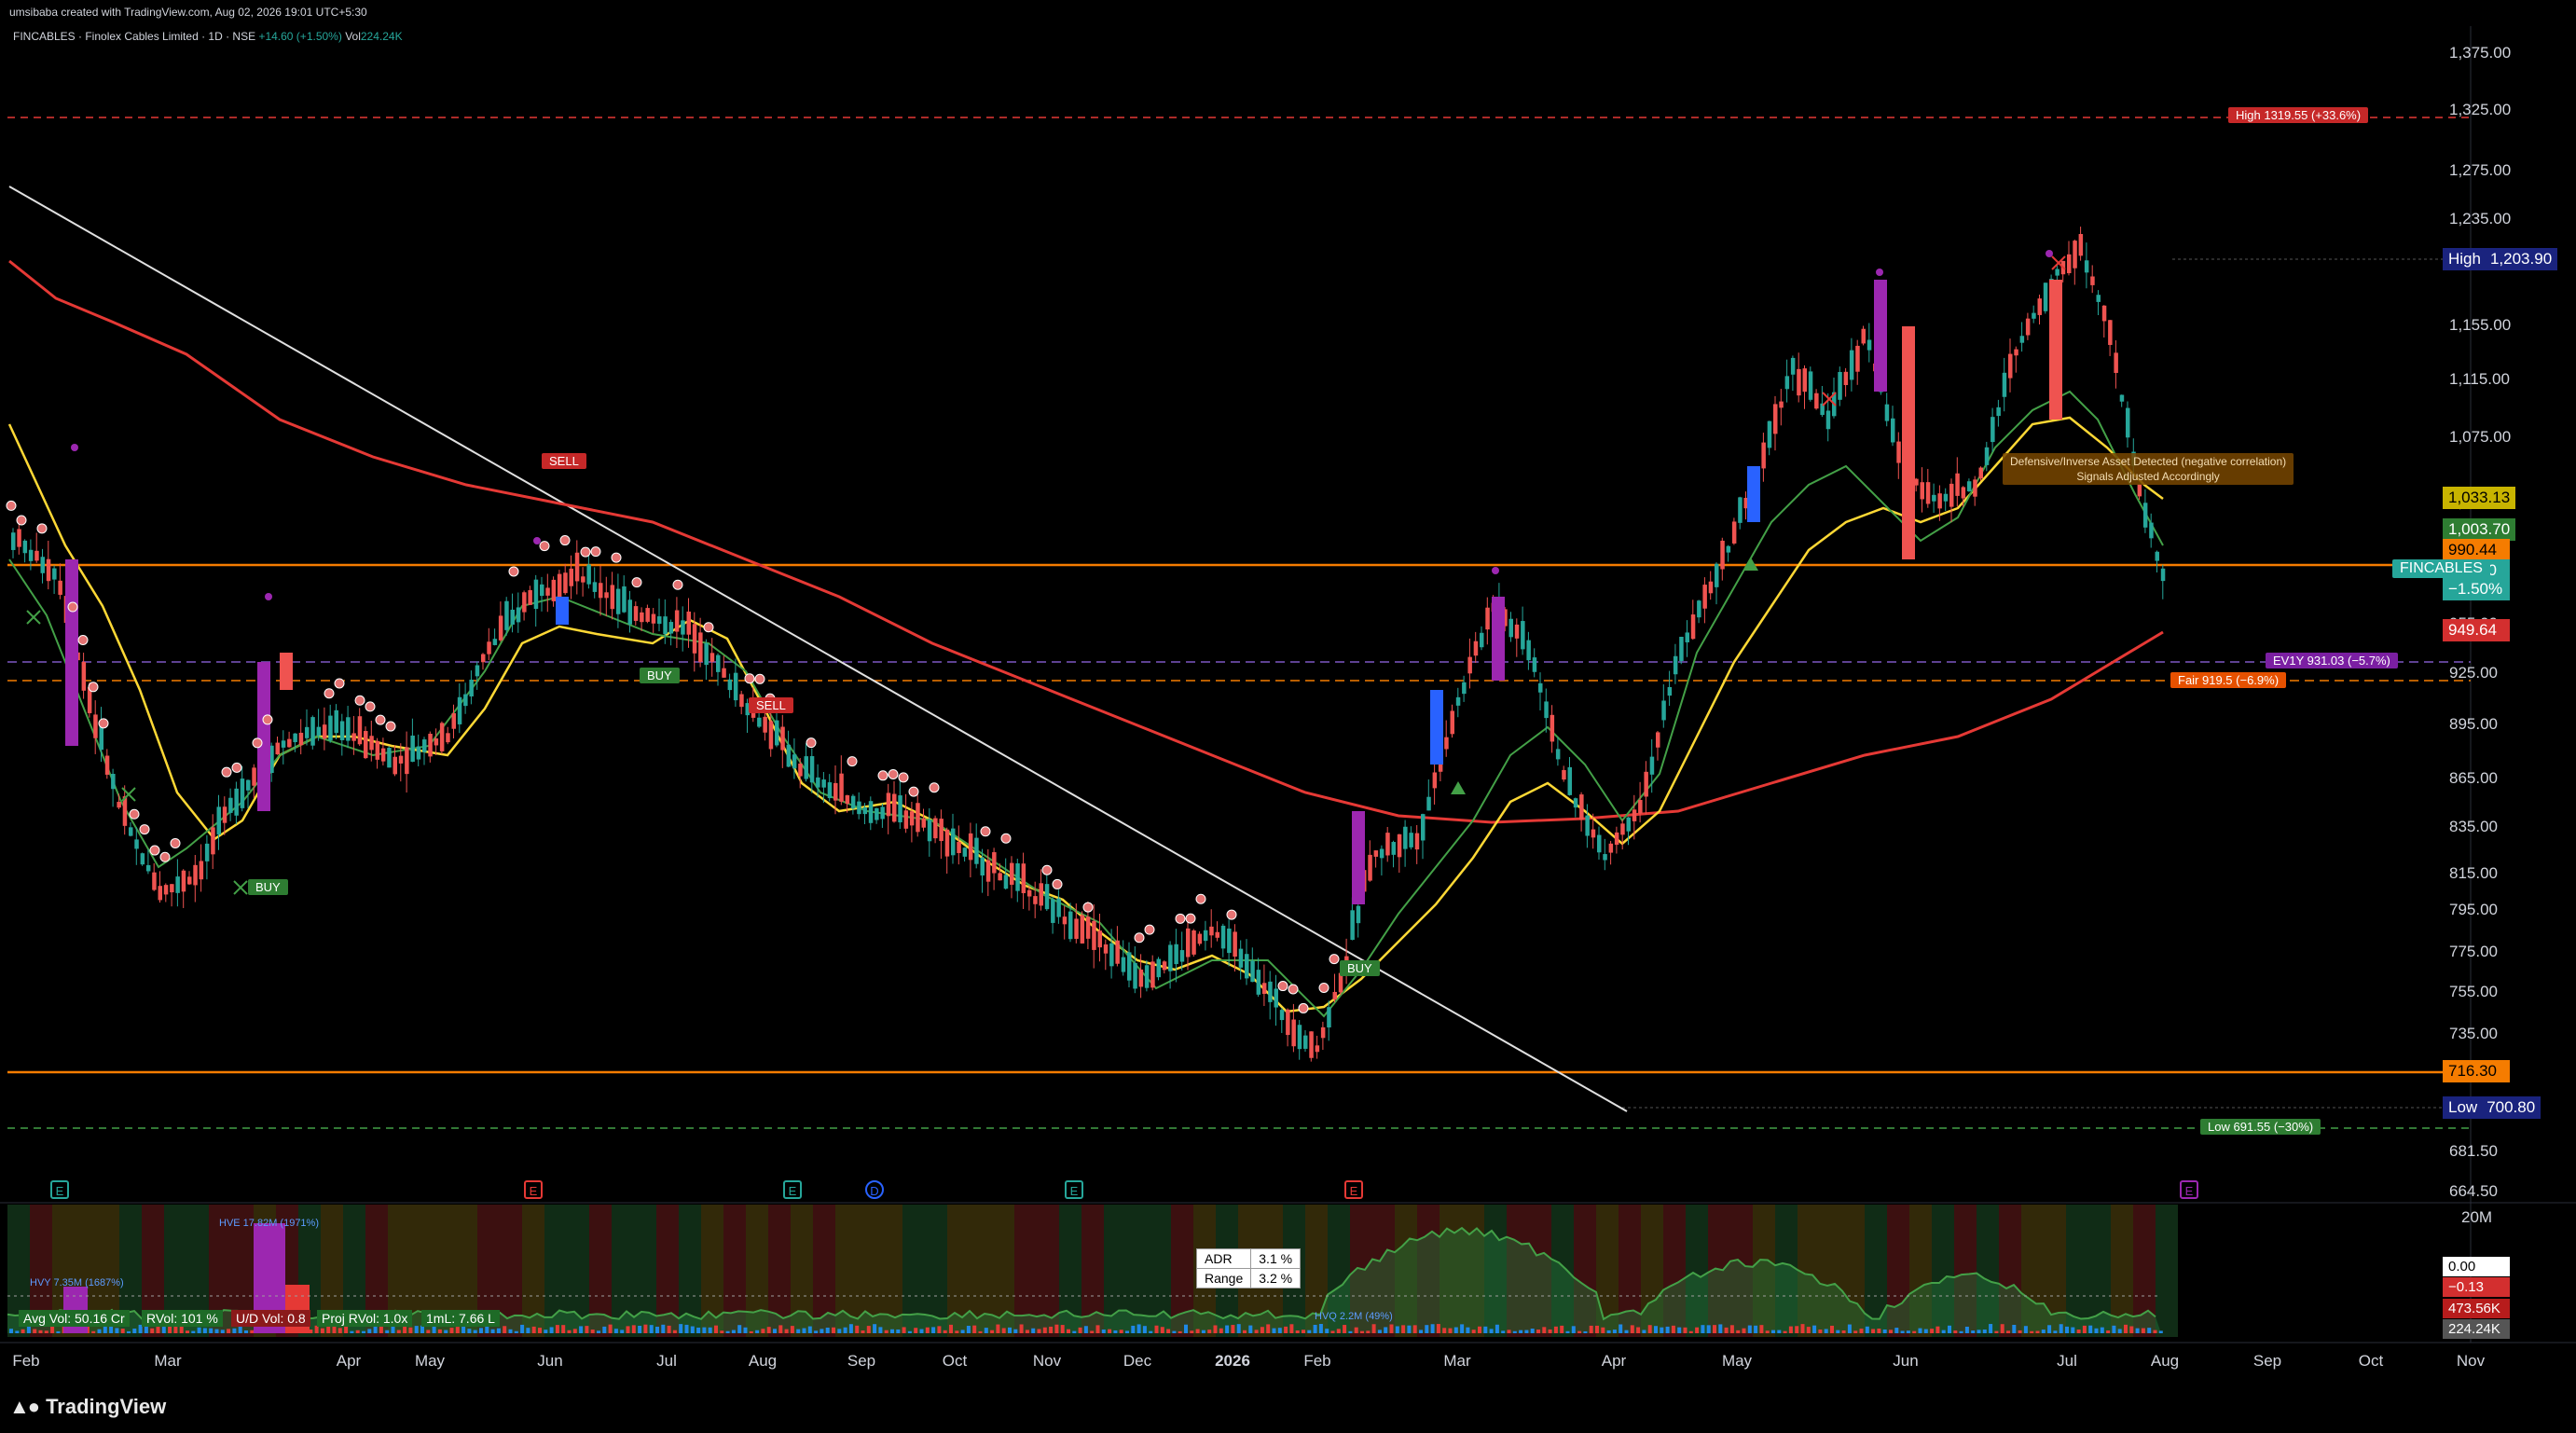  I want to click on price-tick-label: 1,235.00, so click(2480, 218).